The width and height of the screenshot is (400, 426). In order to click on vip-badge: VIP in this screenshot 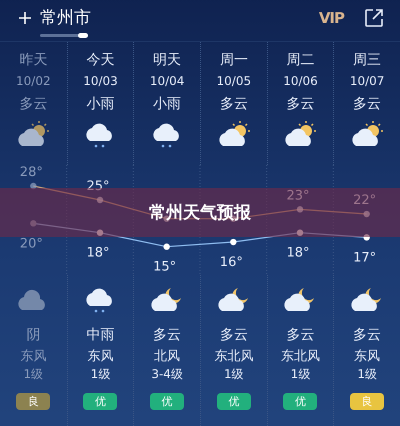, I will do `click(331, 18)`.